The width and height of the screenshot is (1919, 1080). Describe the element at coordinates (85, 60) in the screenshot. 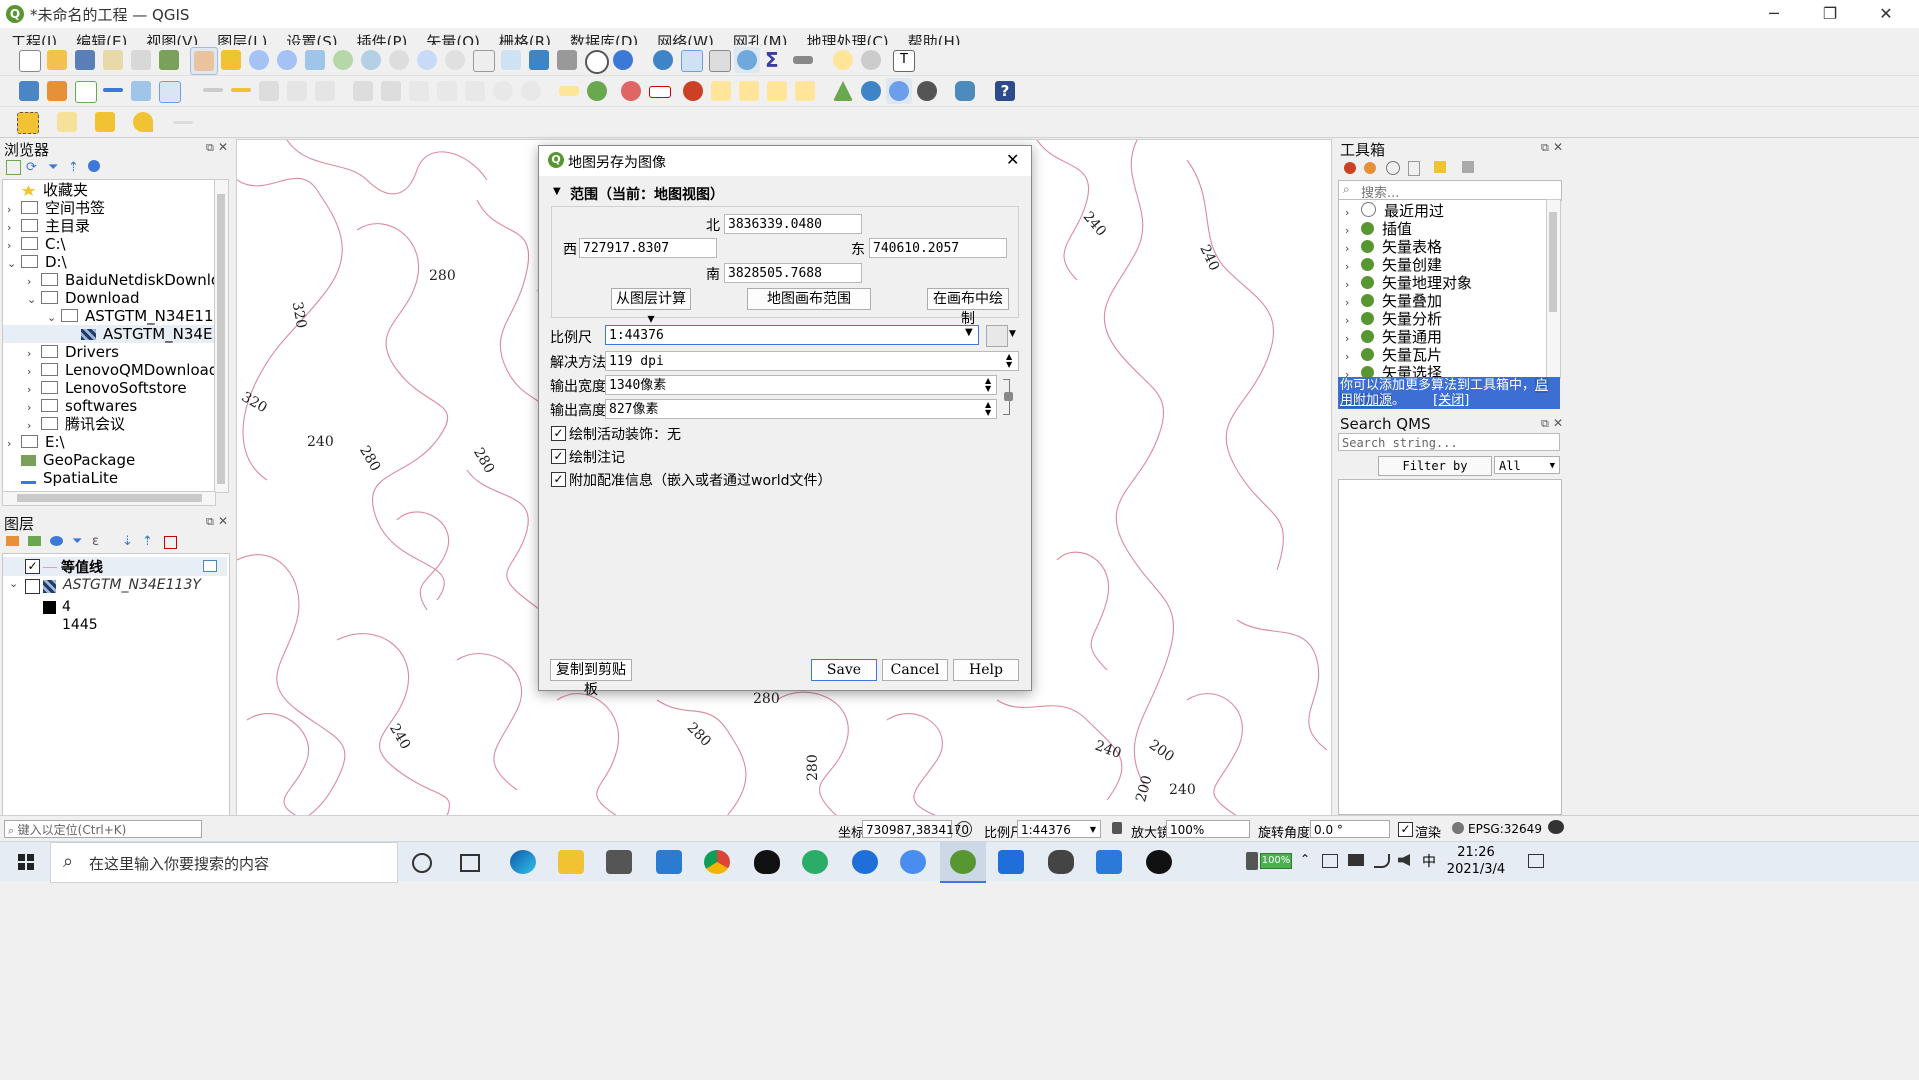

I see `save-project-icon` at that location.